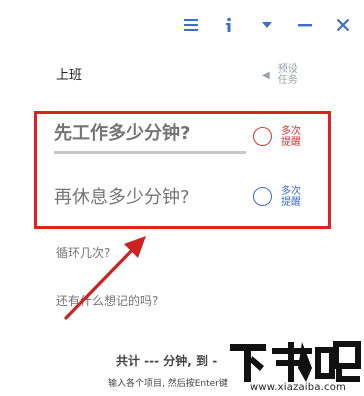 The image size is (364, 396). I want to click on dropdown-button, so click(267, 25).